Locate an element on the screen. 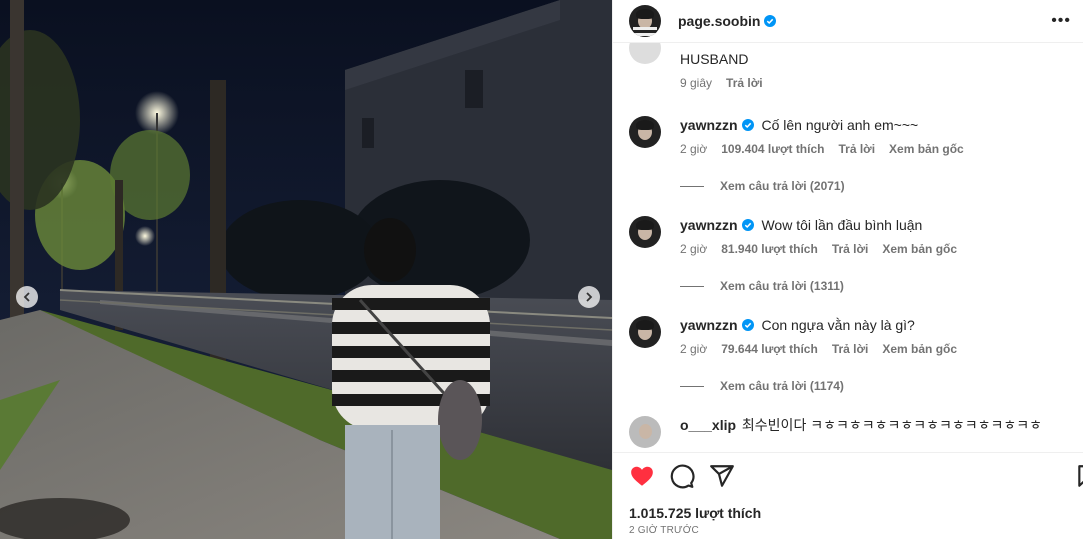 The height and width of the screenshot is (540, 1083). like-count: 1.015.725 lượt thích is located at coordinates (695, 513).